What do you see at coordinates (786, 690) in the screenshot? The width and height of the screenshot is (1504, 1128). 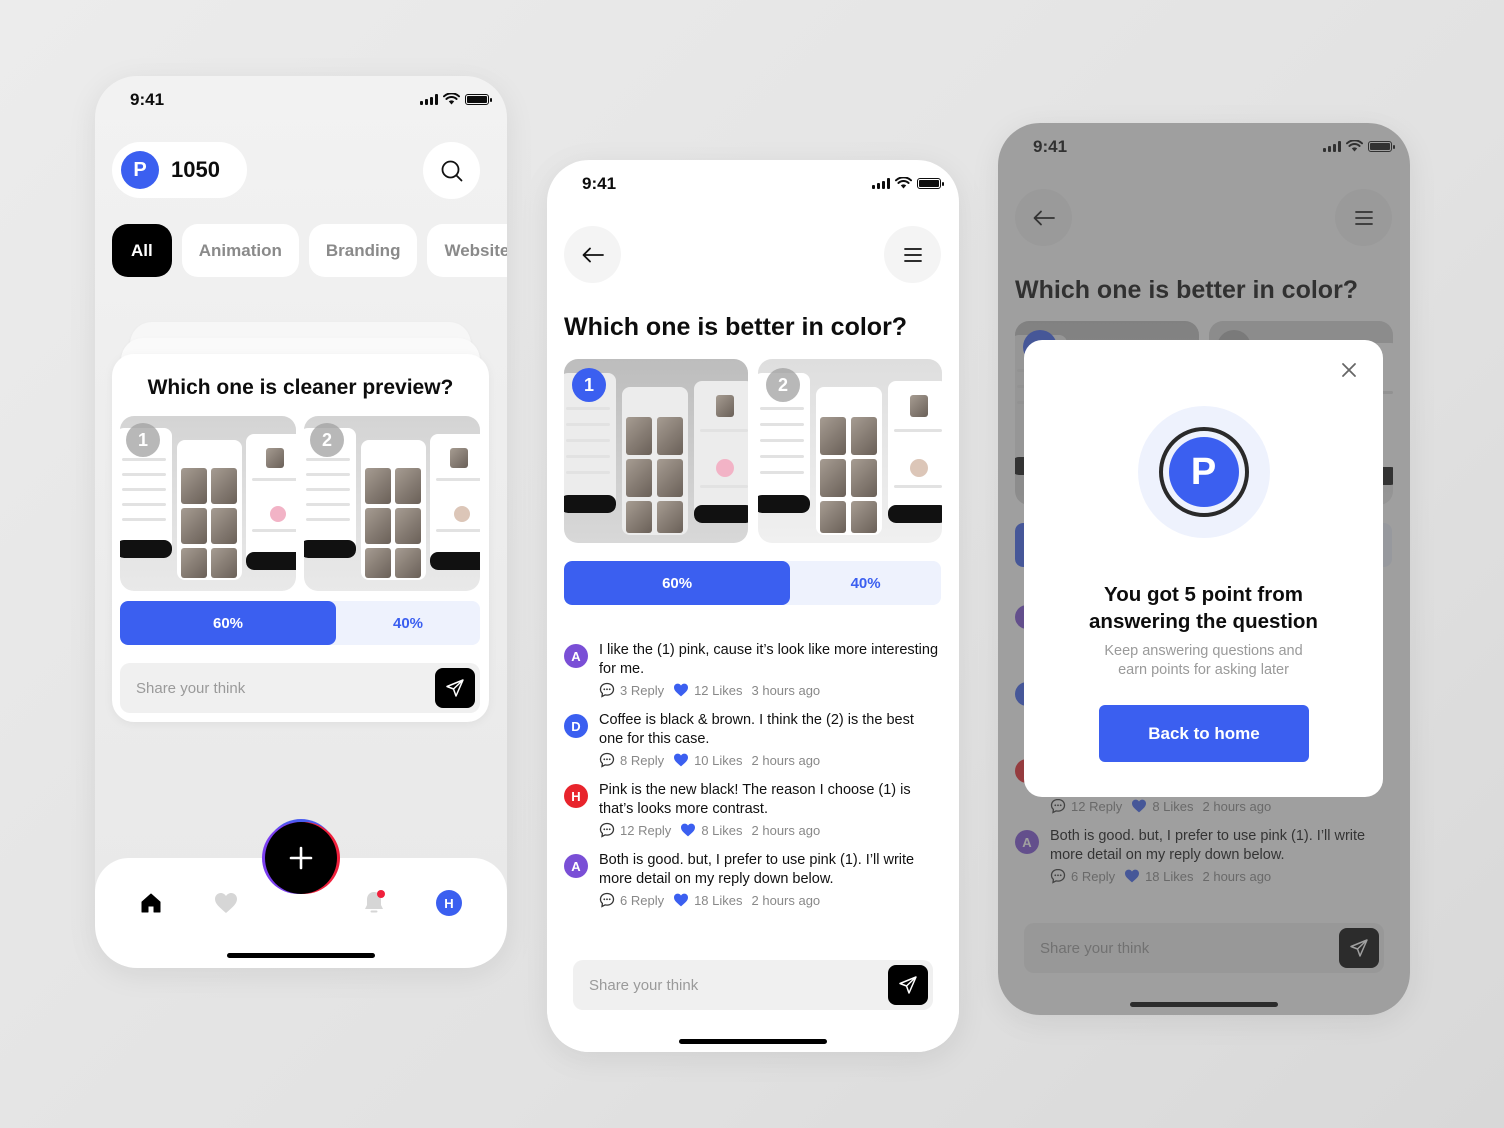 I see `comment-time: 3 hours ago` at bounding box center [786, 690].